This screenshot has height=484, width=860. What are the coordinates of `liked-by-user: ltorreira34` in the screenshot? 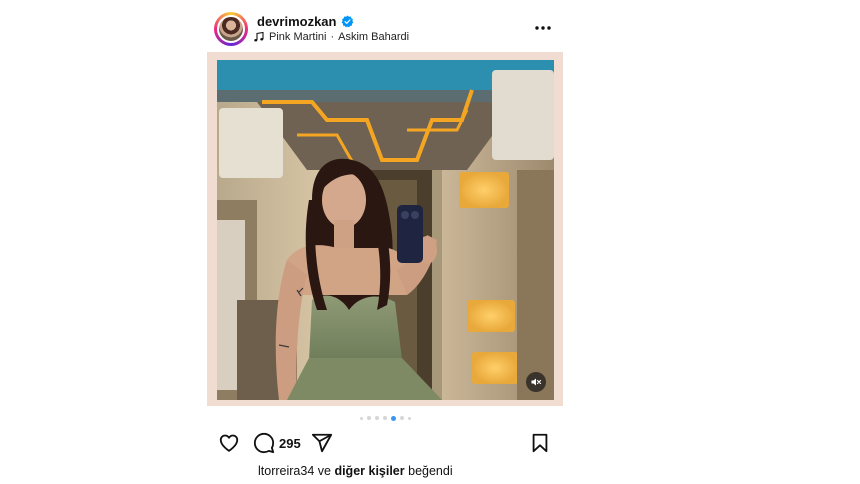 It's located at (286, 471).